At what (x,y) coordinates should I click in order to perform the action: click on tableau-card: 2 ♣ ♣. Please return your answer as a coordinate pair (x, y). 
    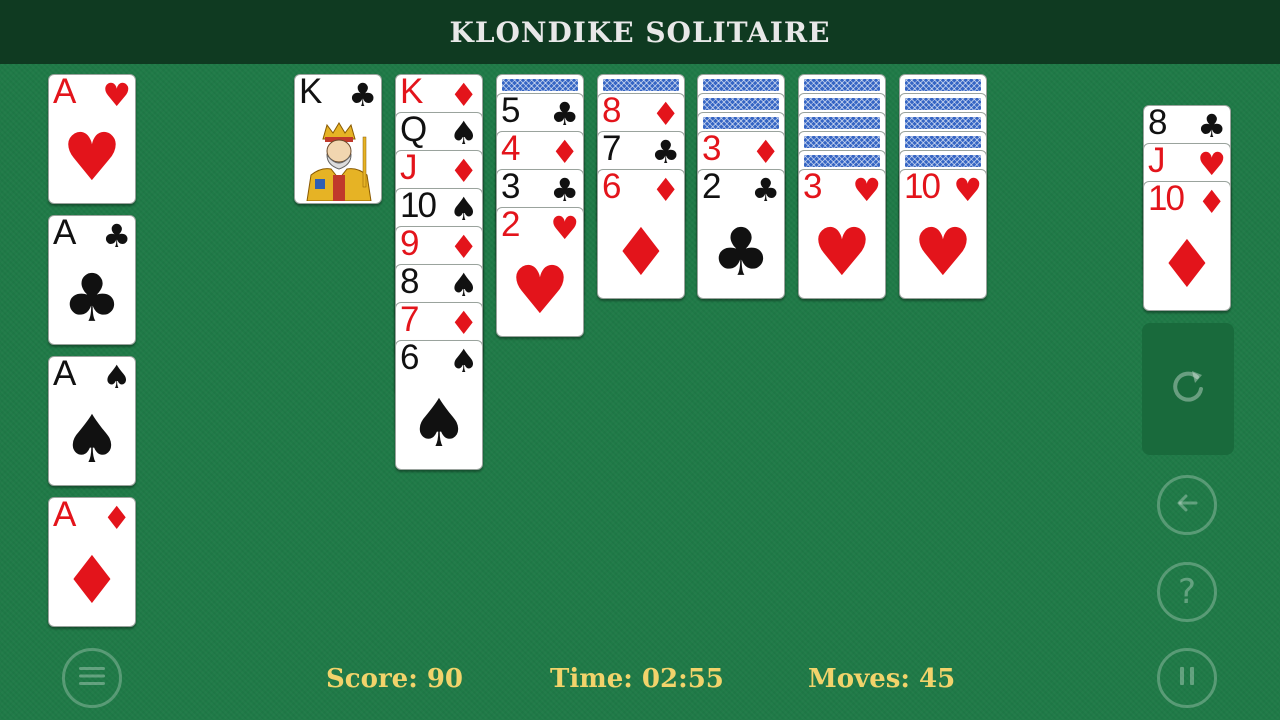
    Looking at the image, I should click on (741, 234).